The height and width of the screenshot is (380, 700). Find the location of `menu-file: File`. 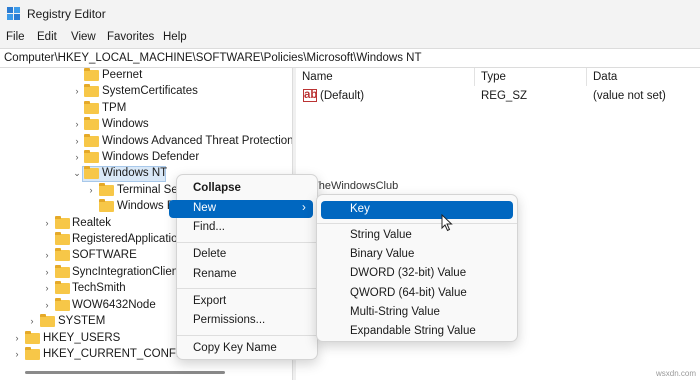

menu-file: File is located at coordinates (15, 37).